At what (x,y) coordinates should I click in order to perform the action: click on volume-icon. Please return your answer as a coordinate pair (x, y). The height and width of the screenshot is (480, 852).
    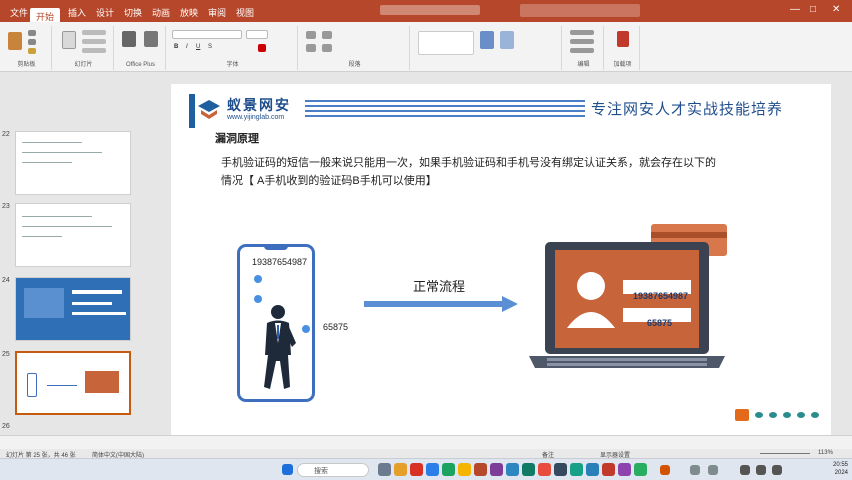
    Looking at the image, I should click on (761, 470).